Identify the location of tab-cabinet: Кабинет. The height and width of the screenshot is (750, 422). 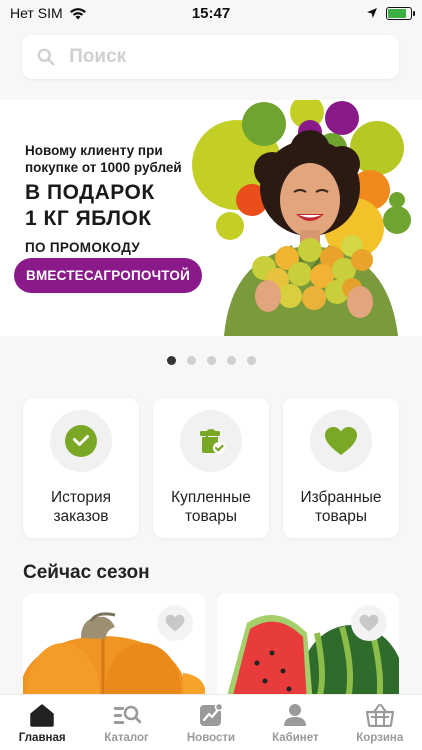
(295, 726).